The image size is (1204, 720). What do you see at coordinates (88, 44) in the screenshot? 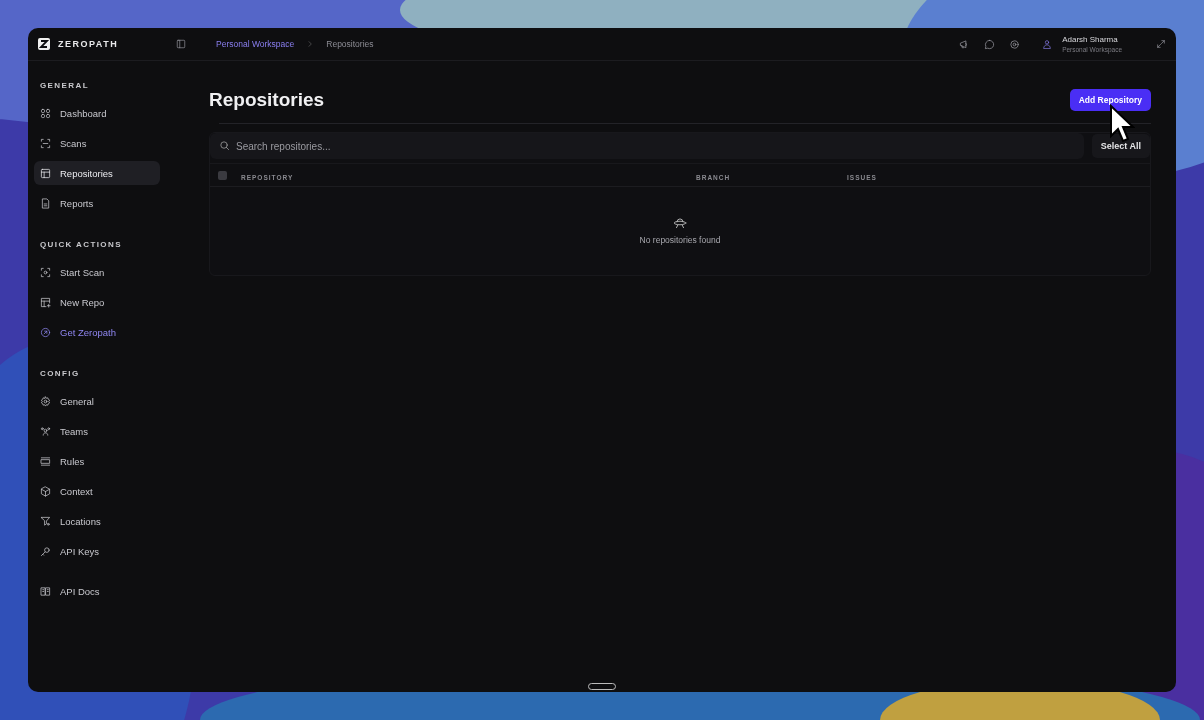
I see `brand-name: ZEROPATH` at bounding box center [88, 44].